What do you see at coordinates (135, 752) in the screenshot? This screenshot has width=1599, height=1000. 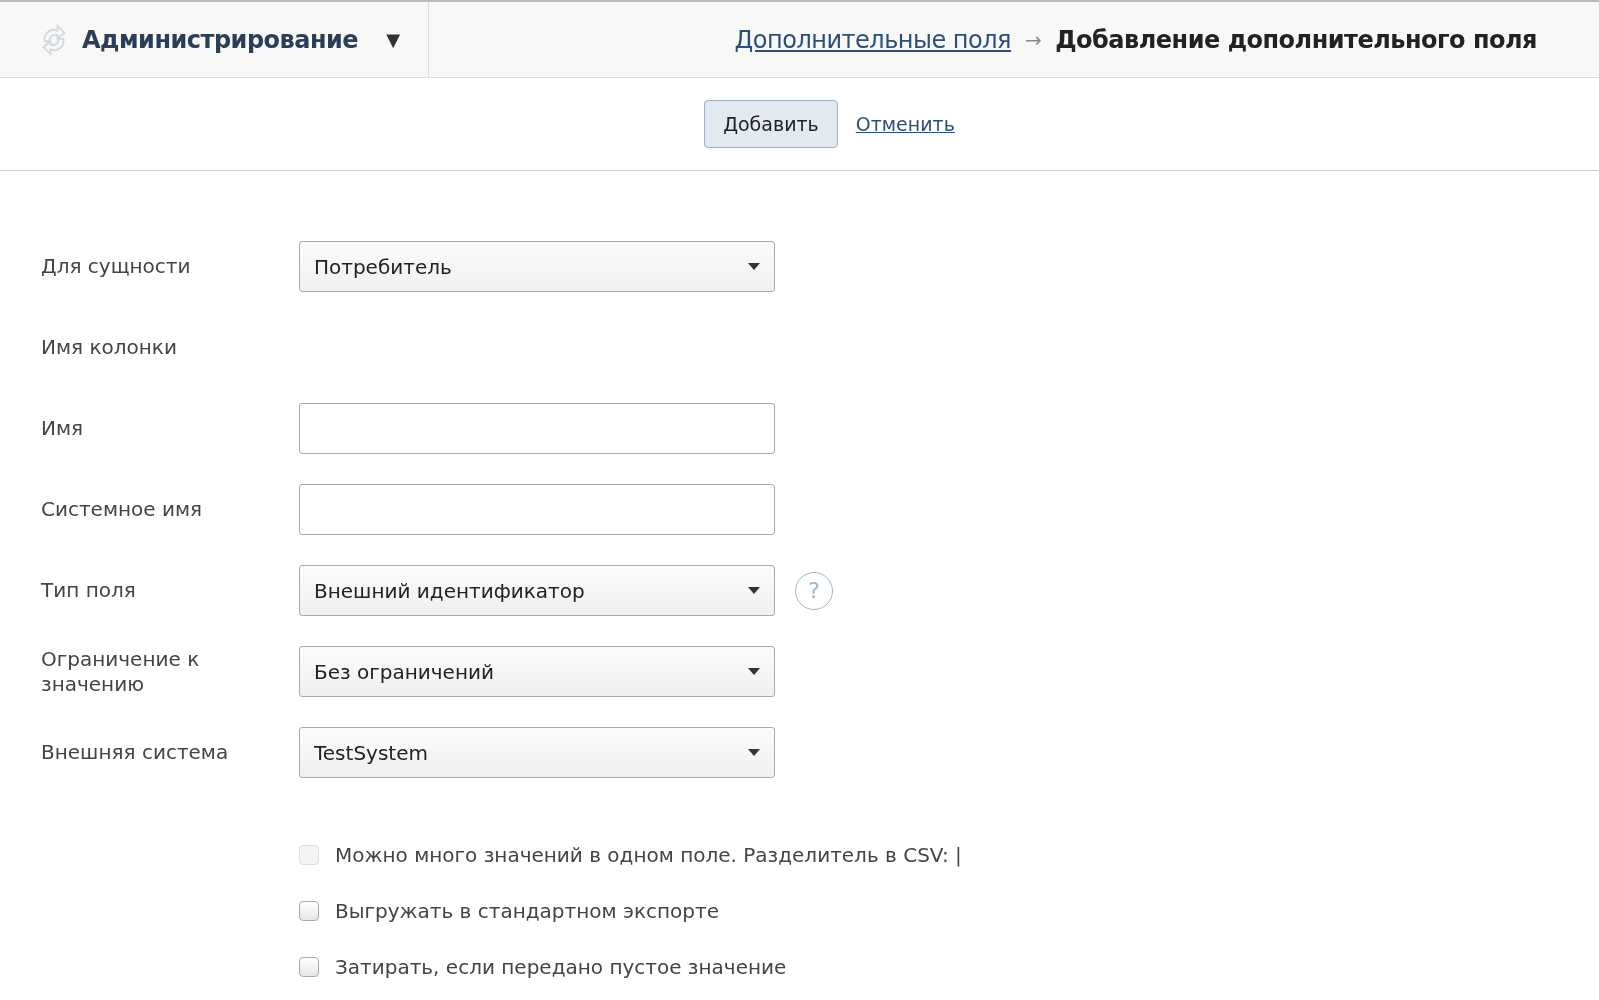 I see `field-label: Внешняя система` at bounding box center [135, 752].